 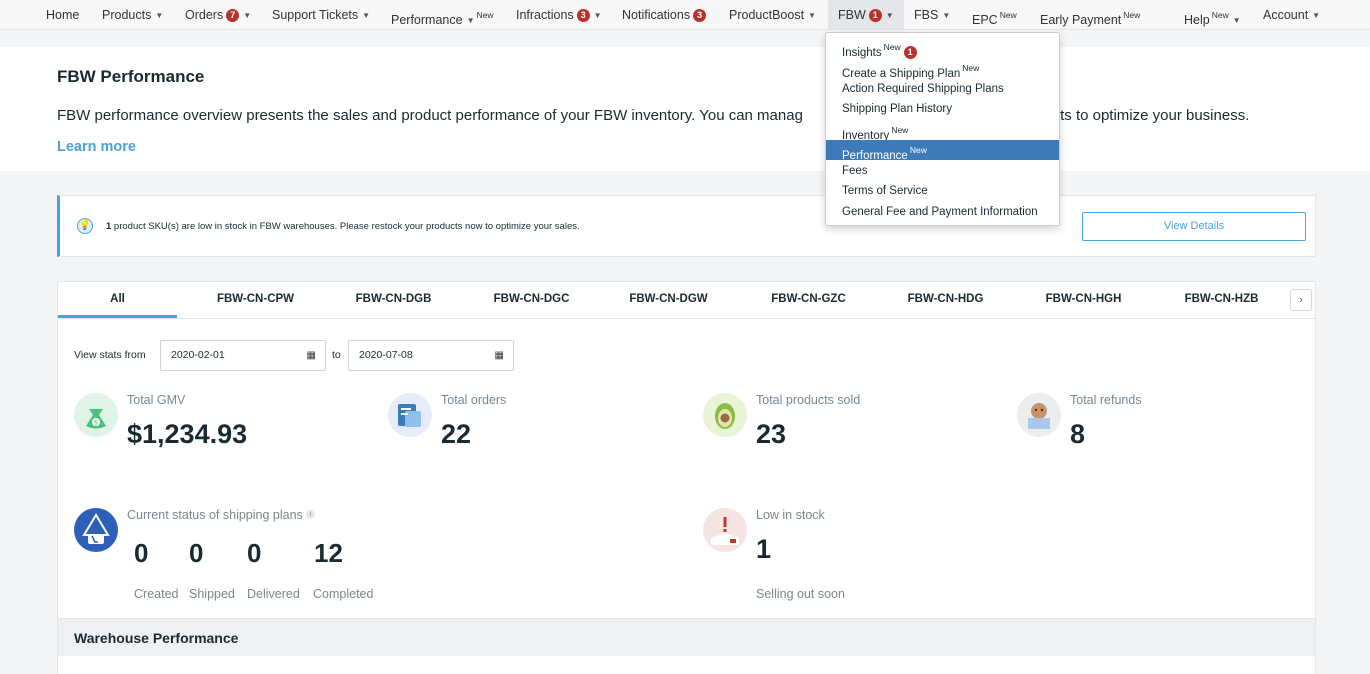 What do you see at coordinates (942, 109) in the screenshot?
I see `menu-item-shipping-history: Shipping Plan History` at bounding box center [942, 109].